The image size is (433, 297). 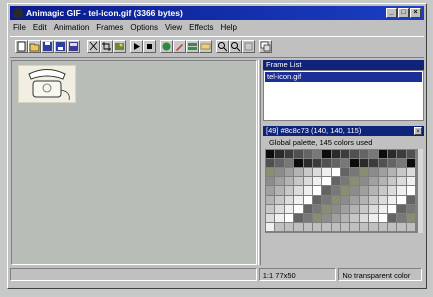 What do you see at coordinates (192, 46) in the screenshot?
I see `frames-icon` at bounding box center [192, 46].